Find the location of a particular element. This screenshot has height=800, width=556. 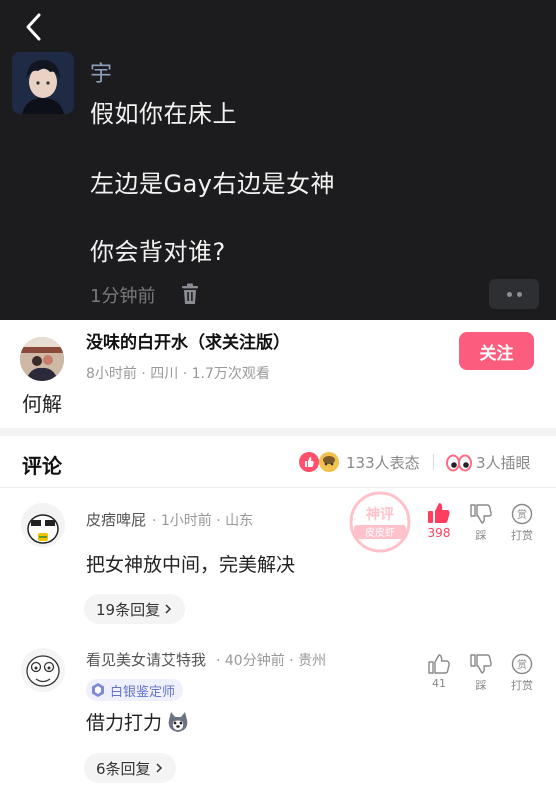

follow-button: 关注 is located at coordinates (496, 351).